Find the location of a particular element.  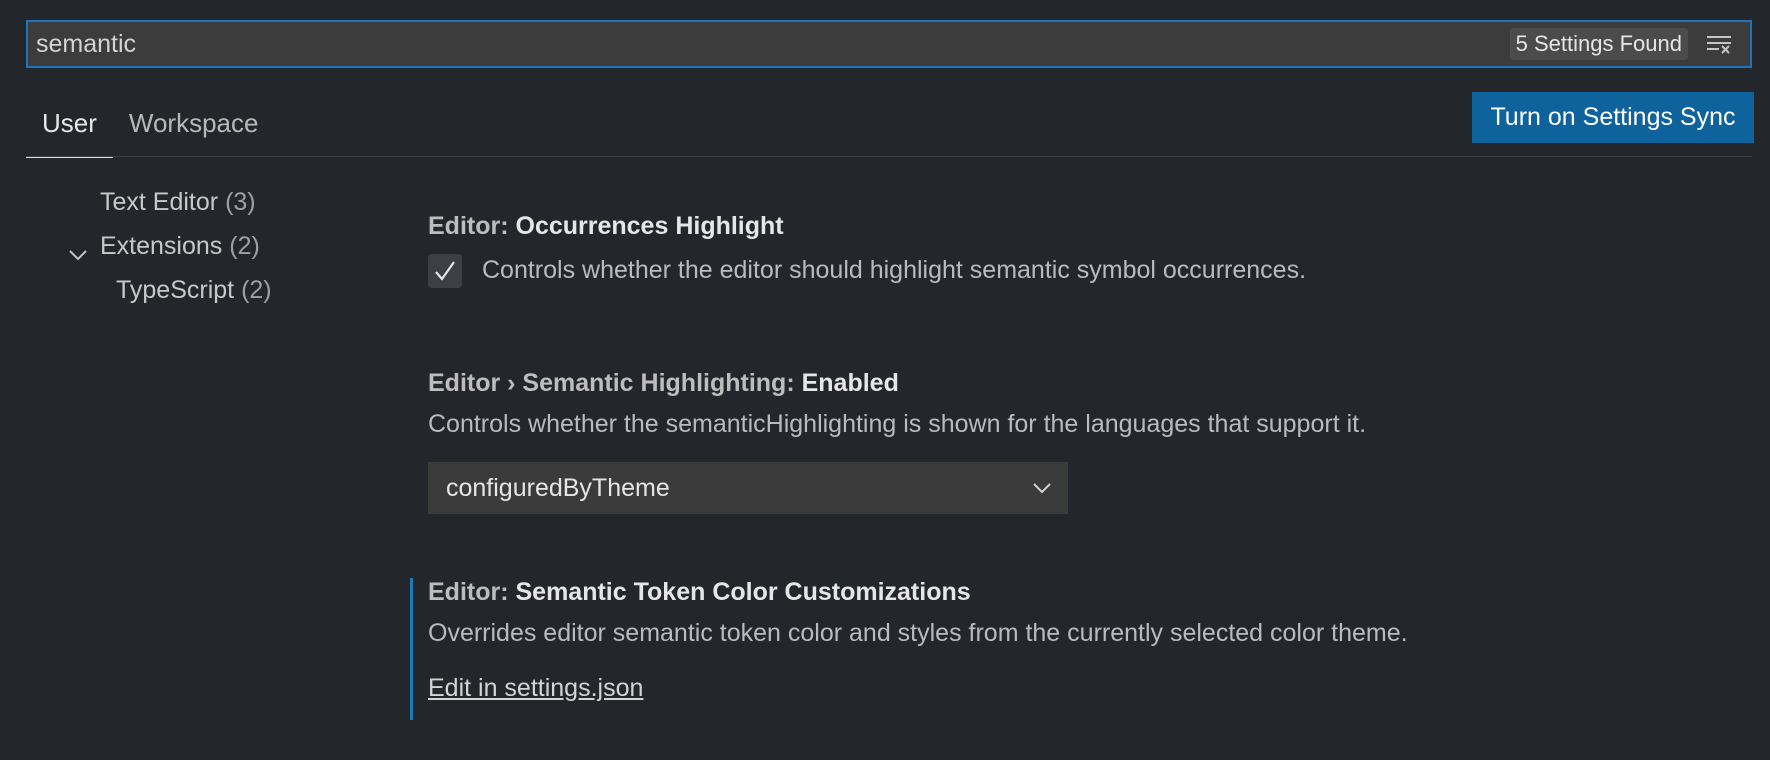

settings-scope-tabs: User Workspace is located at coordinates (150, 125).